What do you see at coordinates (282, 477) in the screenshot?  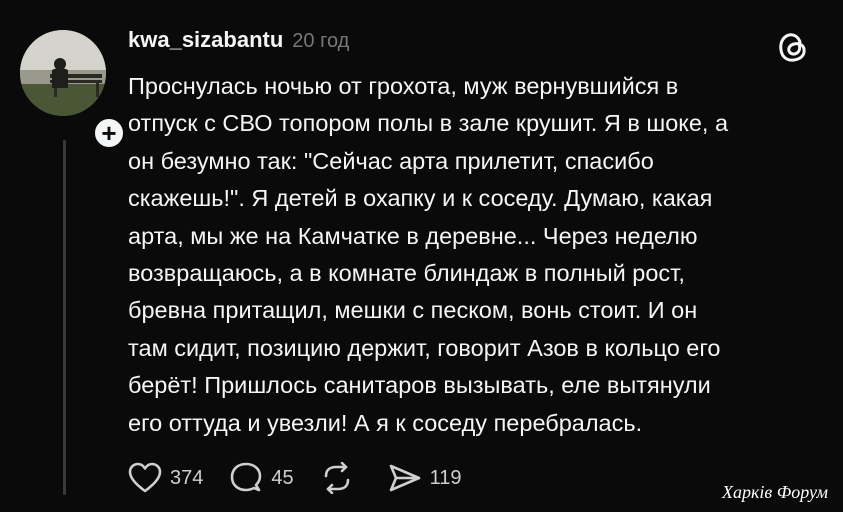 I see `comment-count: 45` at bounding box center [282, 477].